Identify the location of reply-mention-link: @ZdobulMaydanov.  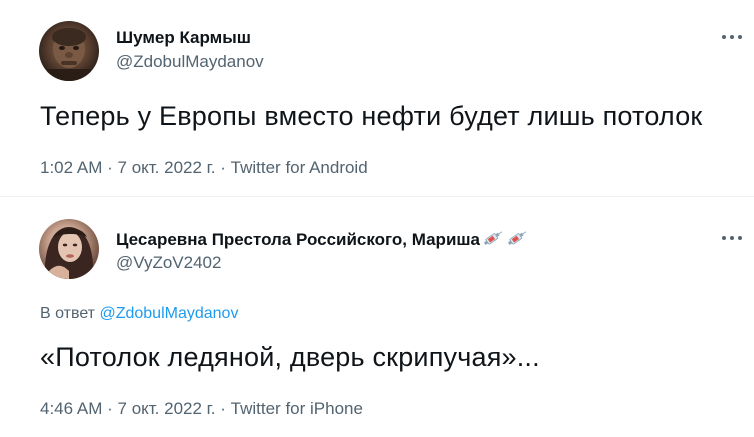
(168, 313).